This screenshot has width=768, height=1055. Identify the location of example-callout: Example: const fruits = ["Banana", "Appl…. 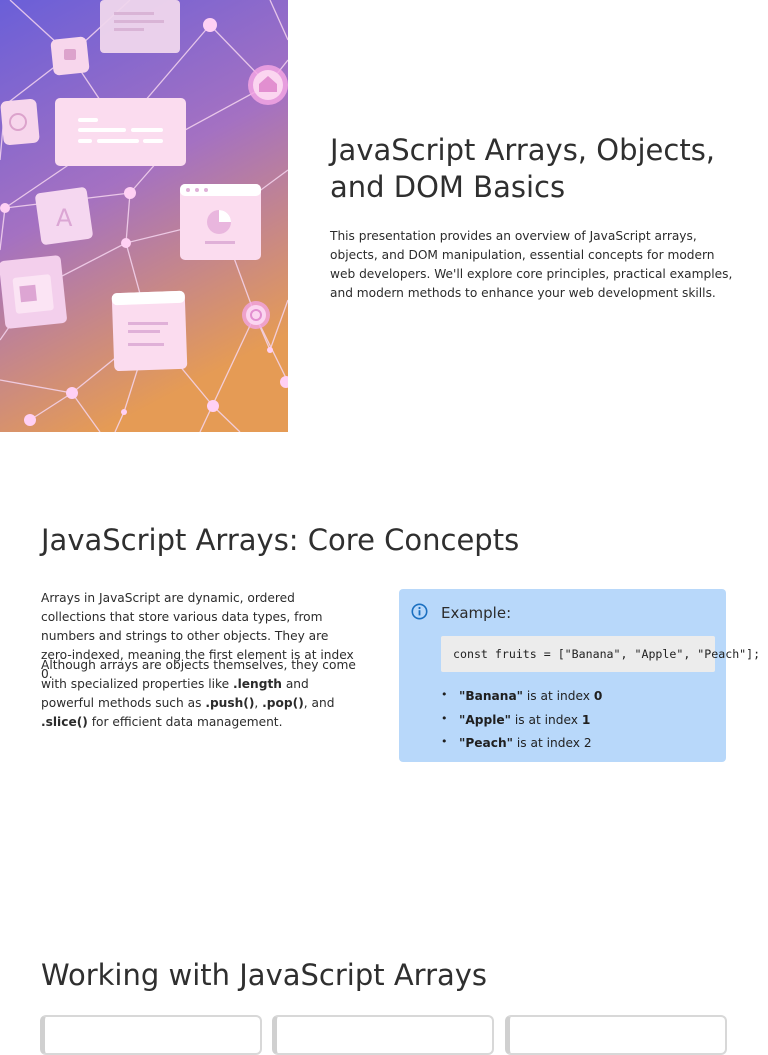
(579, 675).